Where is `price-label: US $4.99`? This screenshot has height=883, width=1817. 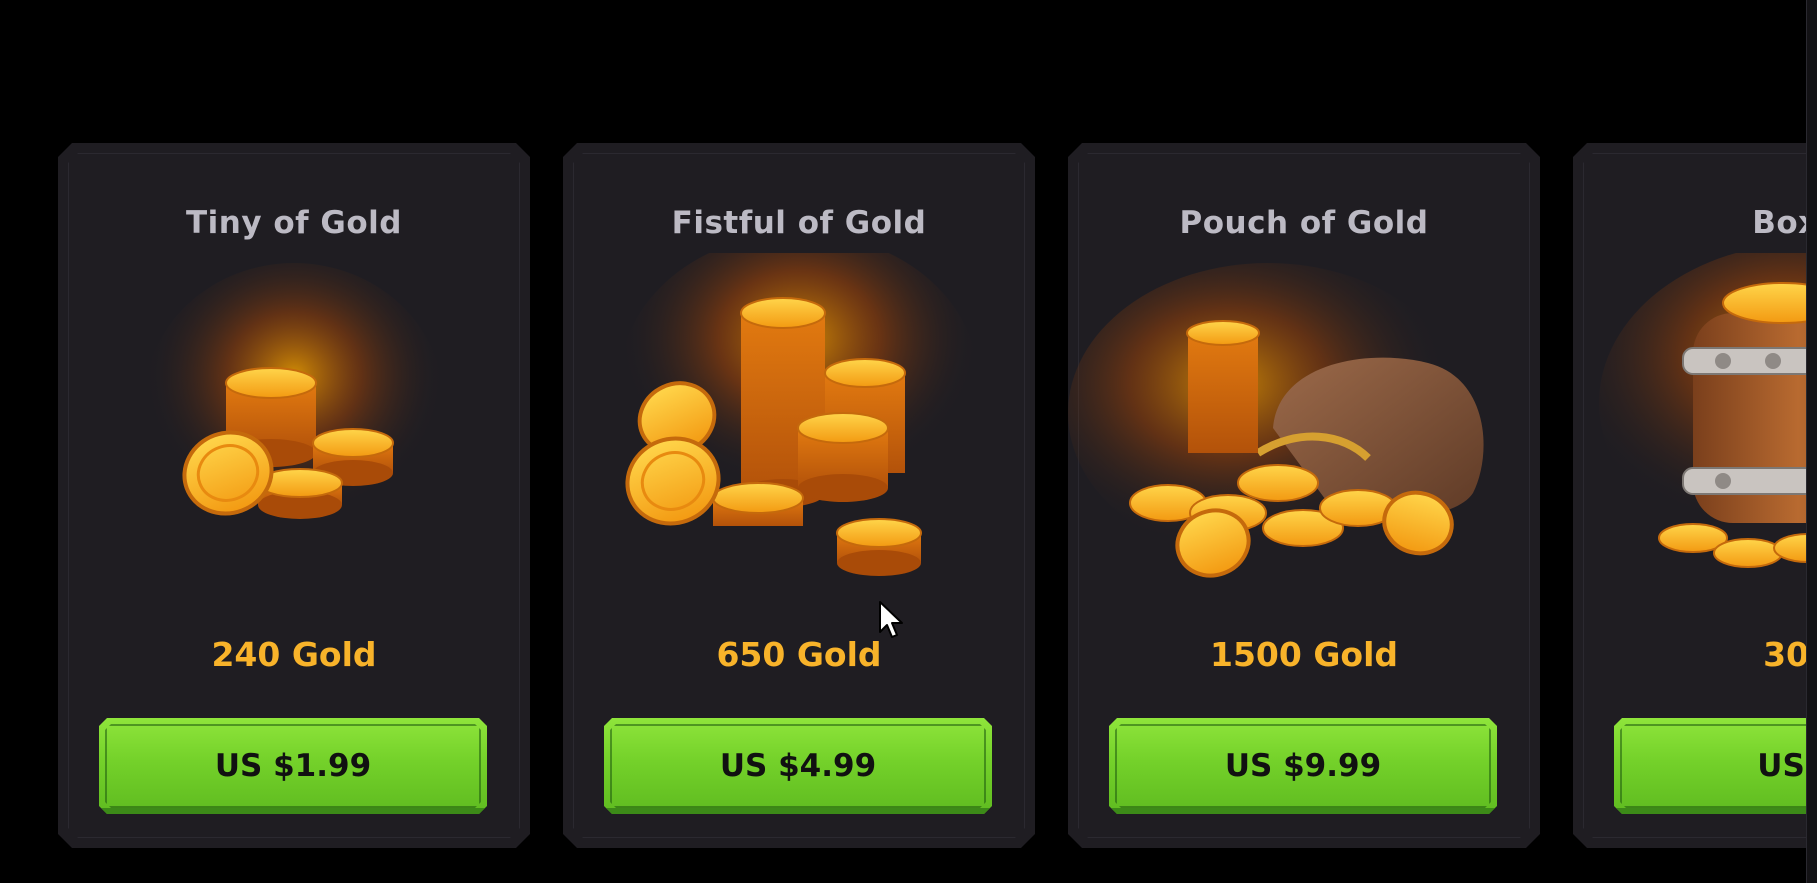 price-label: US $4.99 is located at coordinates (798, 766).